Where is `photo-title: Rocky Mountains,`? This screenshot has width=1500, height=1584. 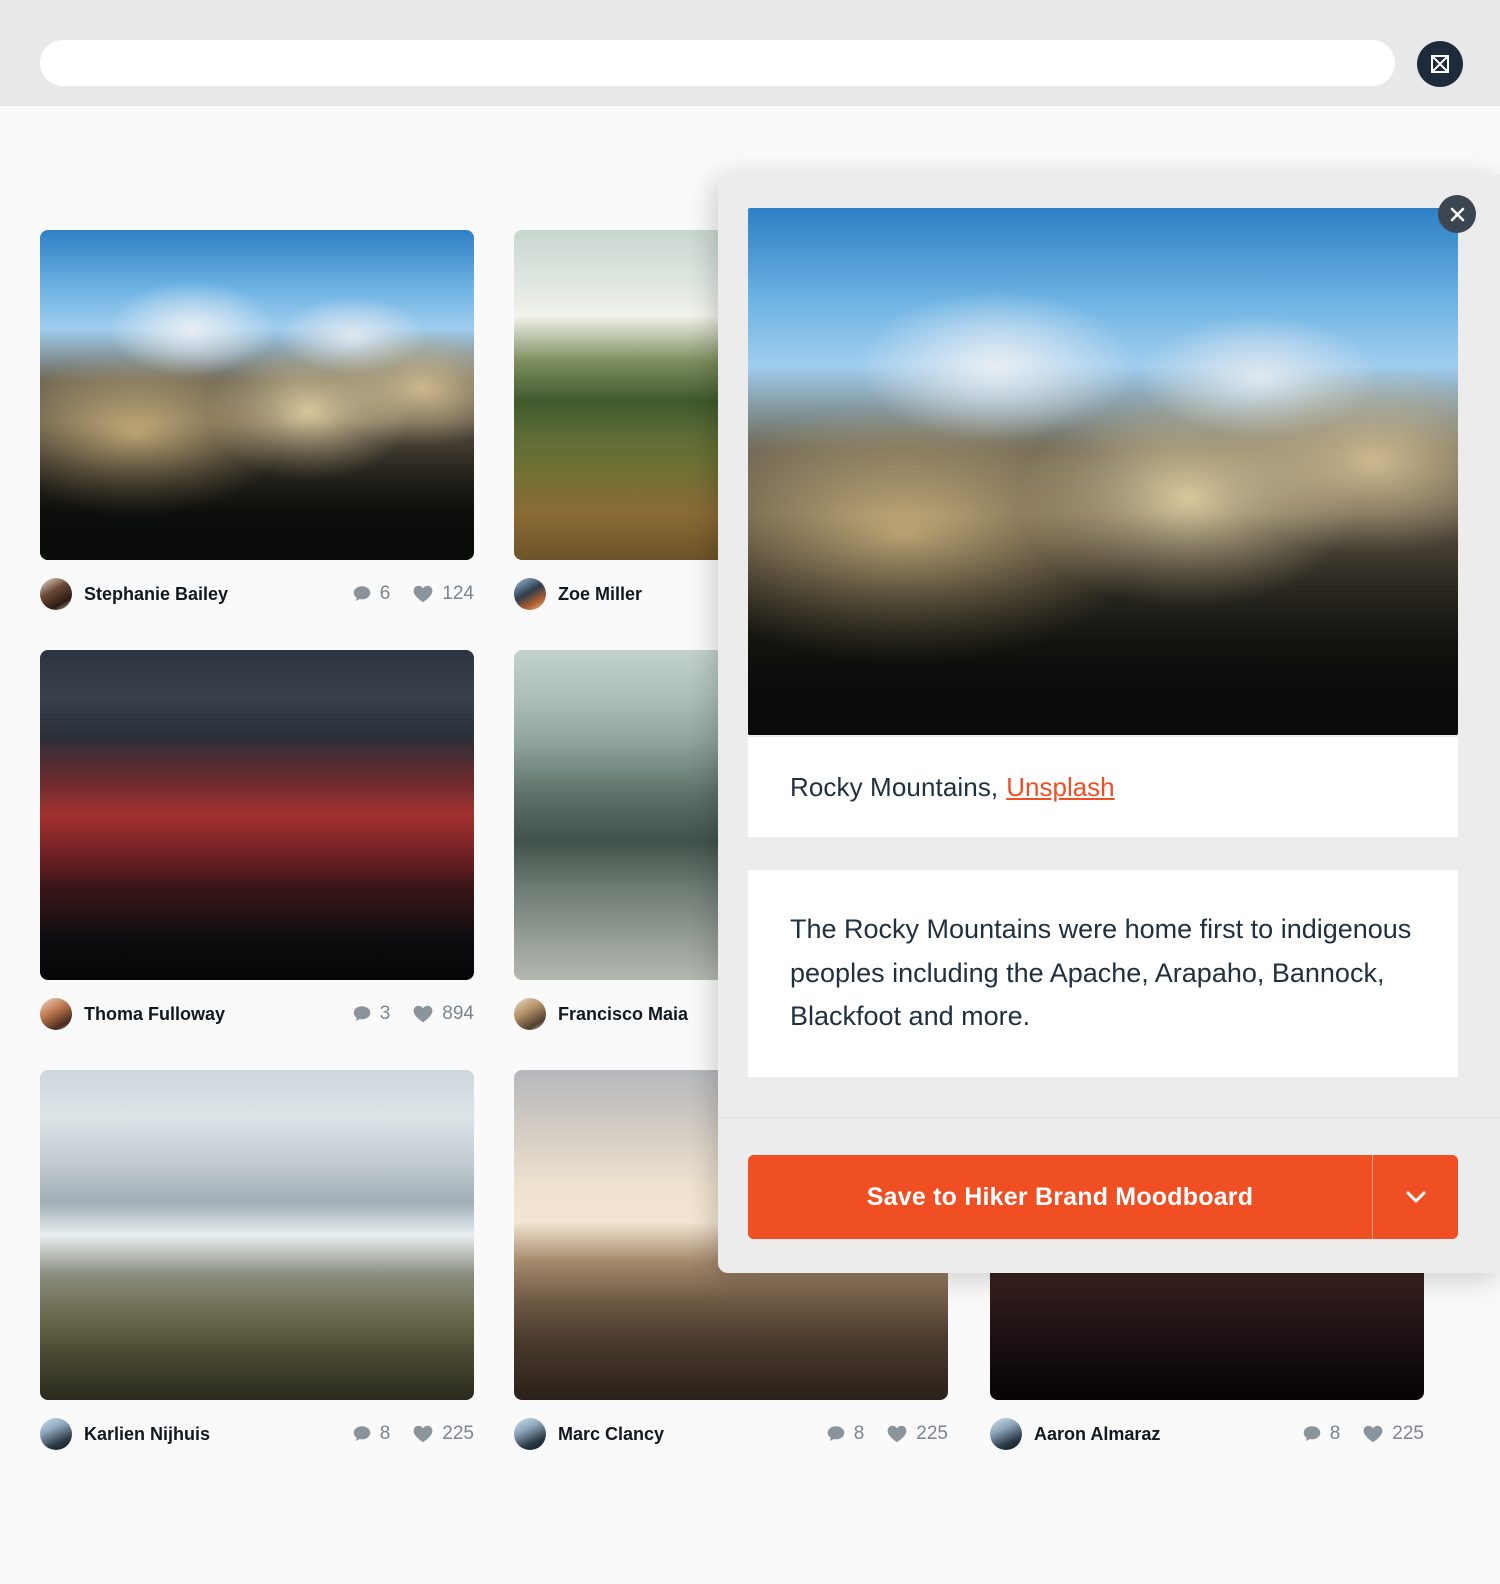 photo-title: Rocky Mountains, is located at coordinates (894, 786).